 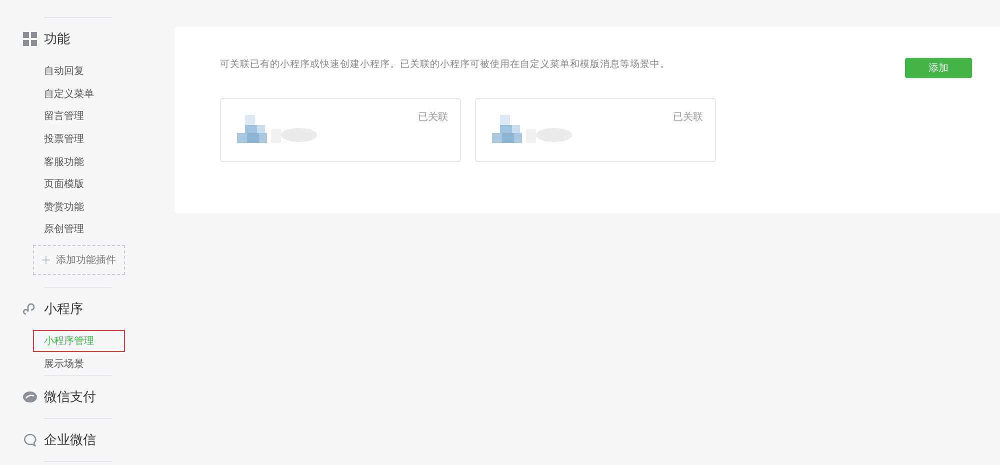 I want to click on link-icon, so click(x=30, y=309).